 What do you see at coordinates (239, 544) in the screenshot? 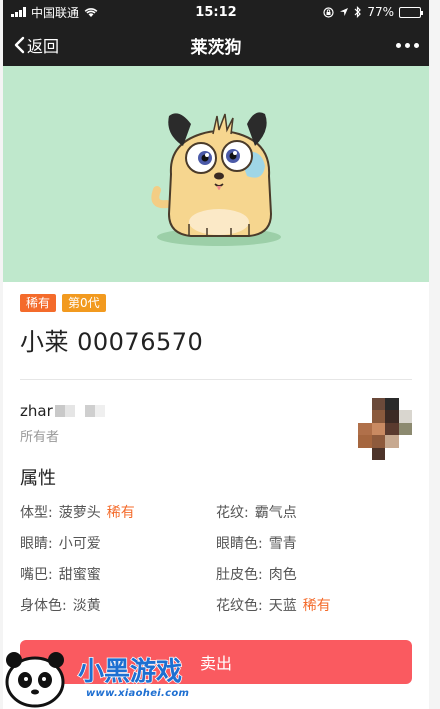
I see `attribute-key: 眼睛色:` at bounding box center [239, 544].